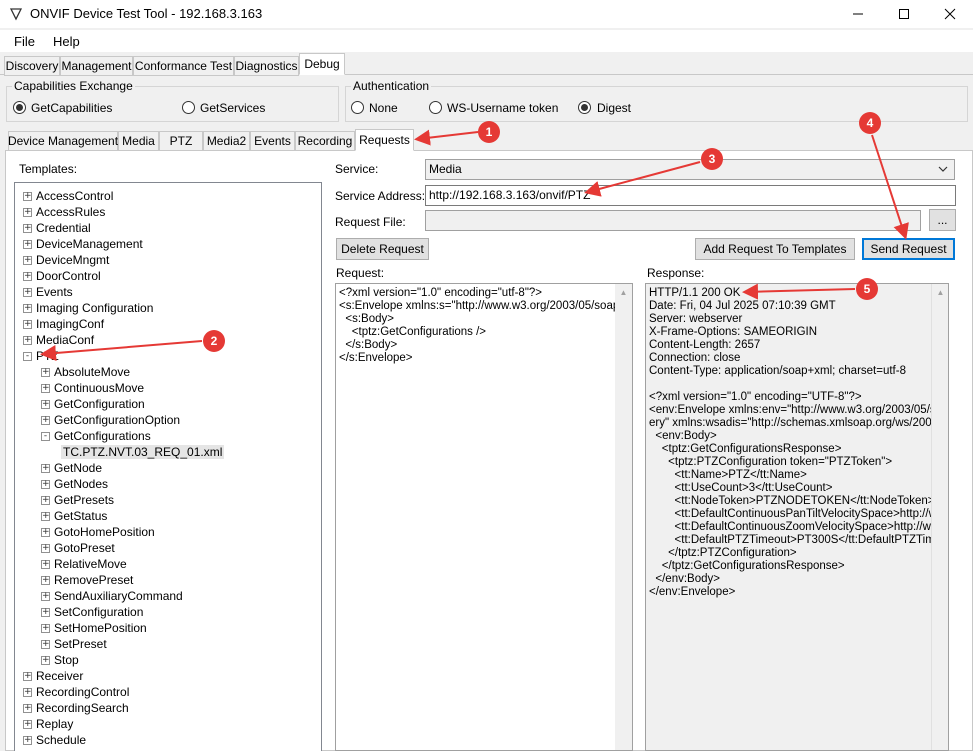  Describe the element at coordinates (322, 64) in the screenshot. I see `tab-debug: Debug` at that location.